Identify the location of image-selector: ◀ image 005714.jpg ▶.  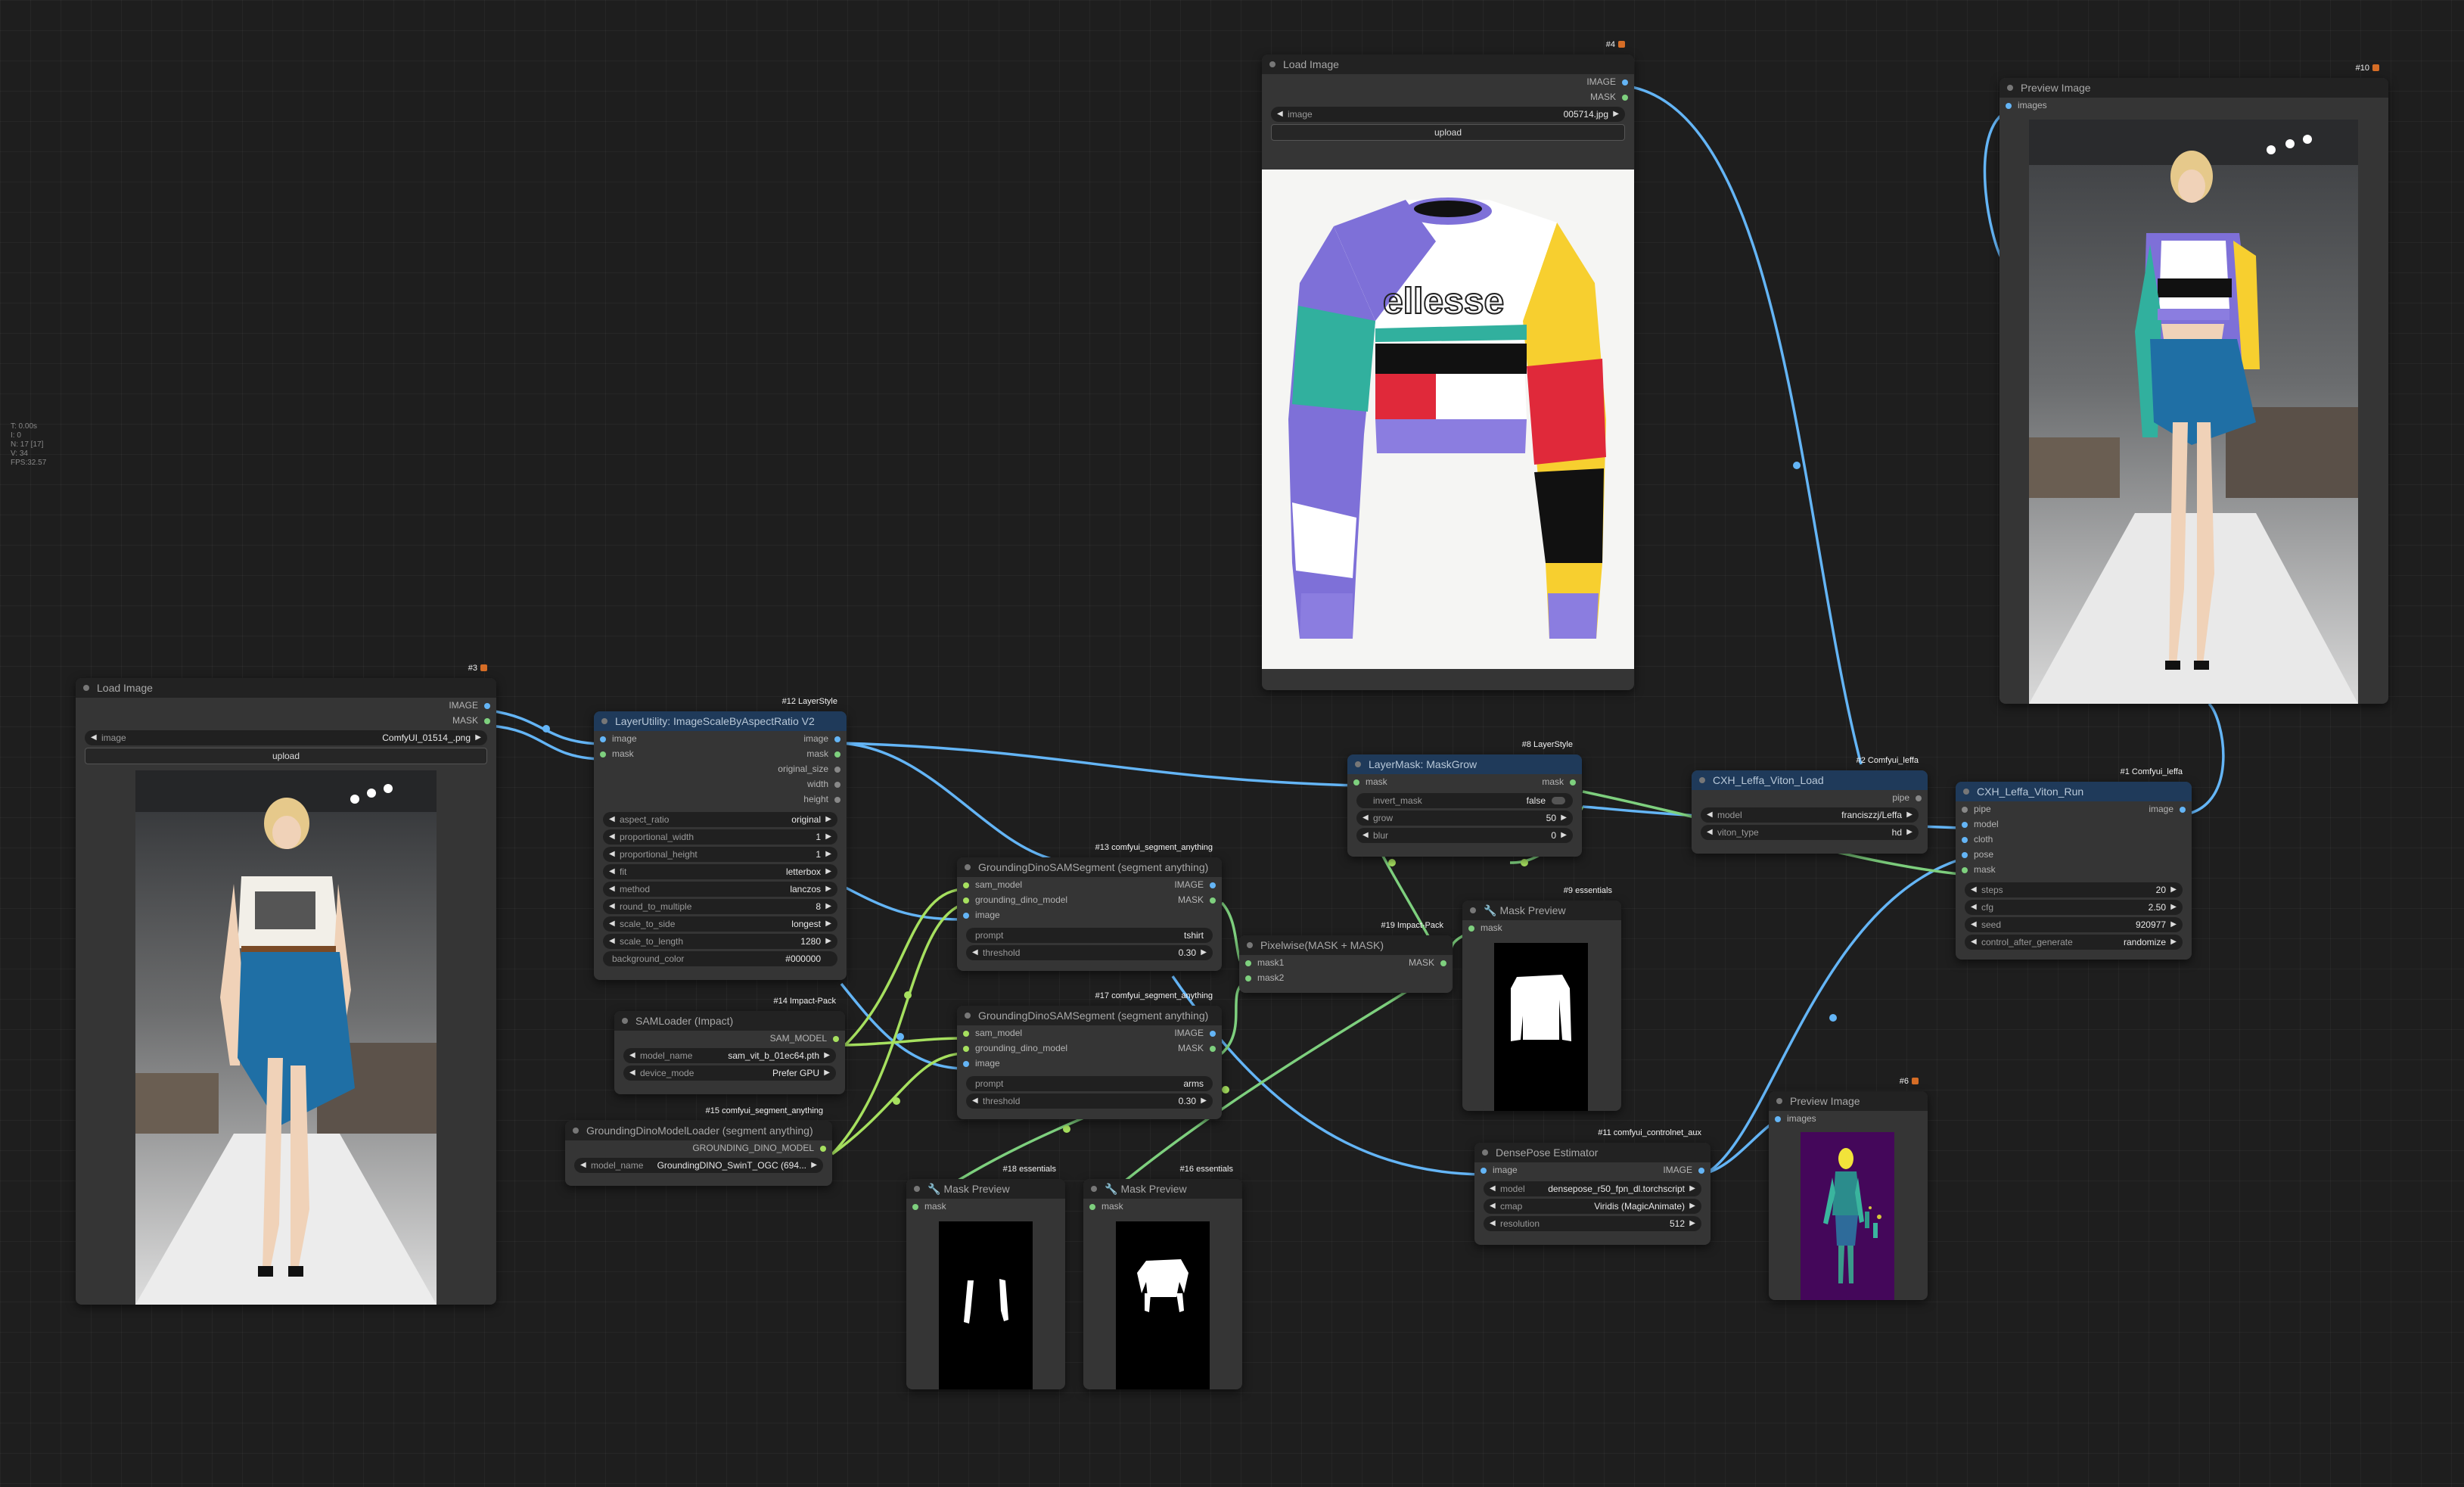
(1448, 115).